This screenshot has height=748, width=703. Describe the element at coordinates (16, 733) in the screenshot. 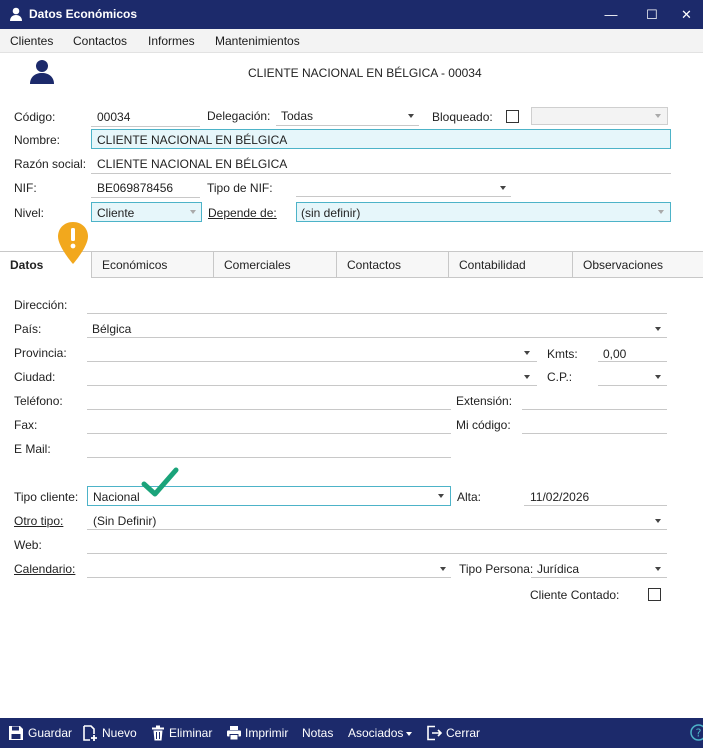

I see `save-icon` at that location.